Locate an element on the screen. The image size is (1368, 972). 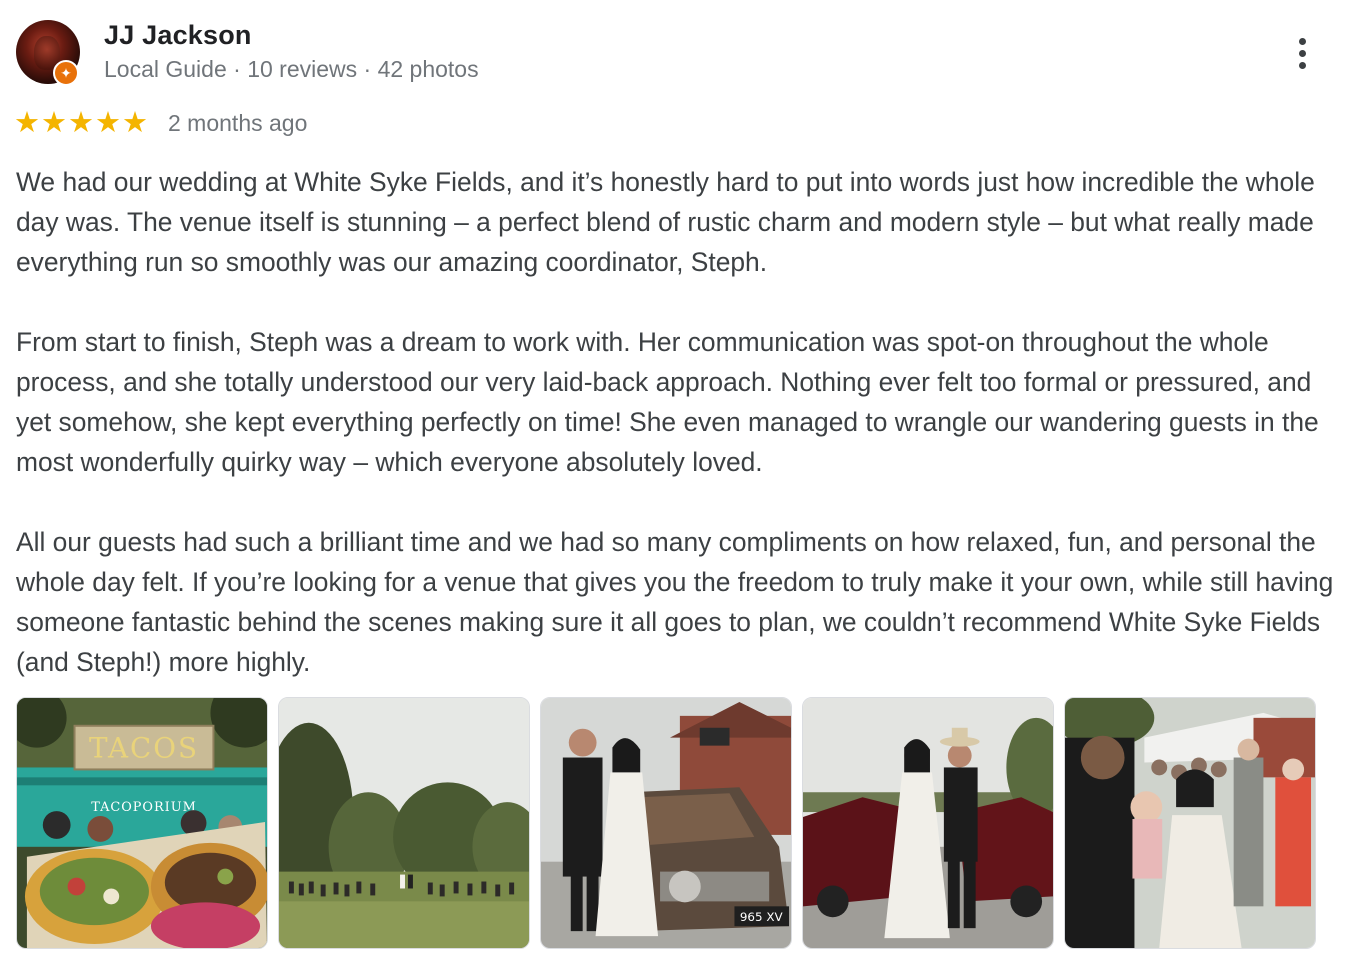
couple-with-guests-photo is located at coordinates (1190, 823).